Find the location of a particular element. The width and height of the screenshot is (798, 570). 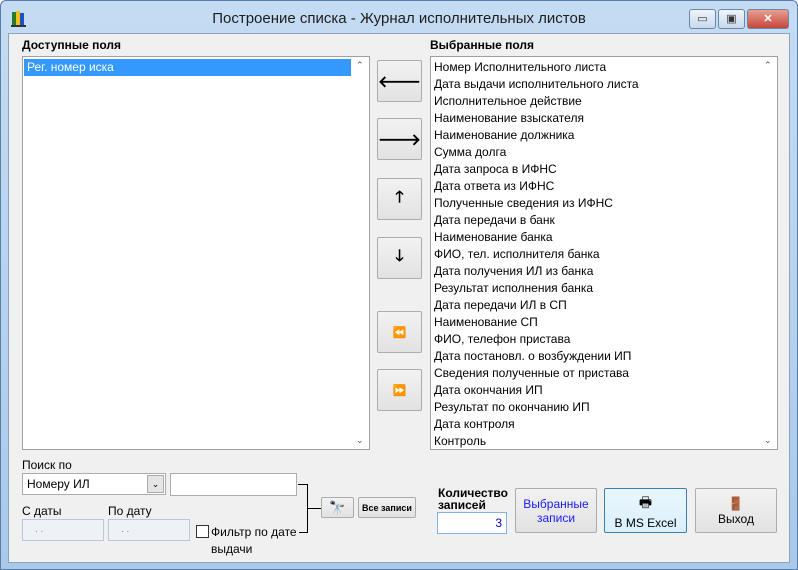

close-button: ✕ is located at coordinates (768, 19).